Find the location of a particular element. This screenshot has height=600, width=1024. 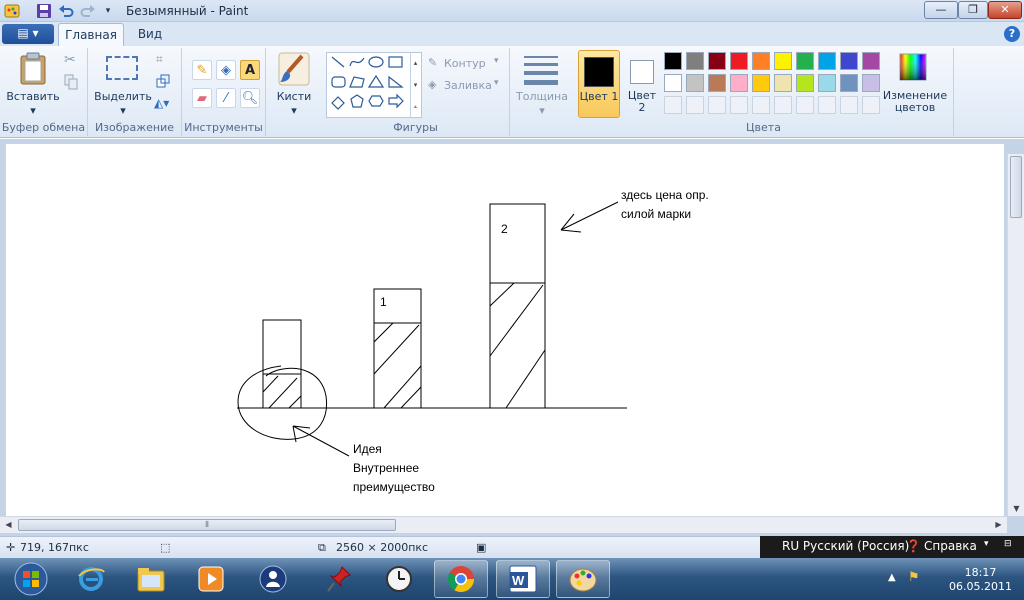

fill-icon: ◈ is located at coordinates (432, 84).